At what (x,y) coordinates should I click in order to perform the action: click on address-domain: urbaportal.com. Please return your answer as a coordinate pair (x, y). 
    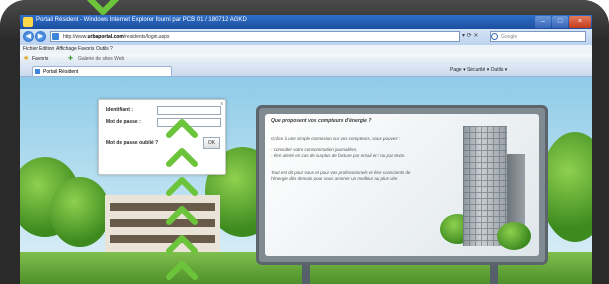
    Looking at the image, I should click on (105, 37).